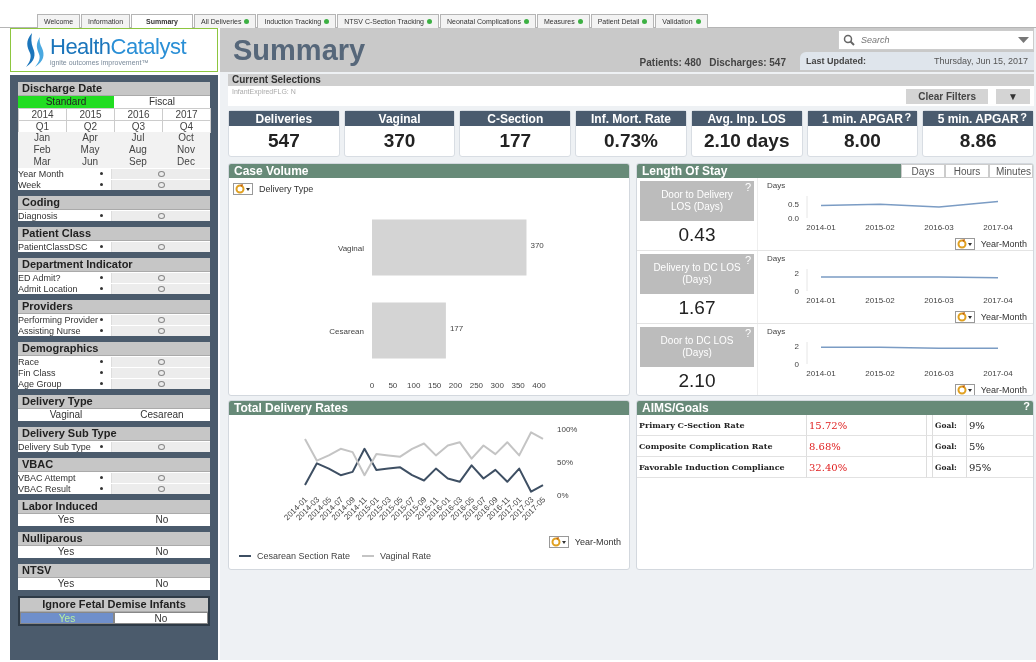  I want to click on axis-label: 2014-01, so click(821, 373).